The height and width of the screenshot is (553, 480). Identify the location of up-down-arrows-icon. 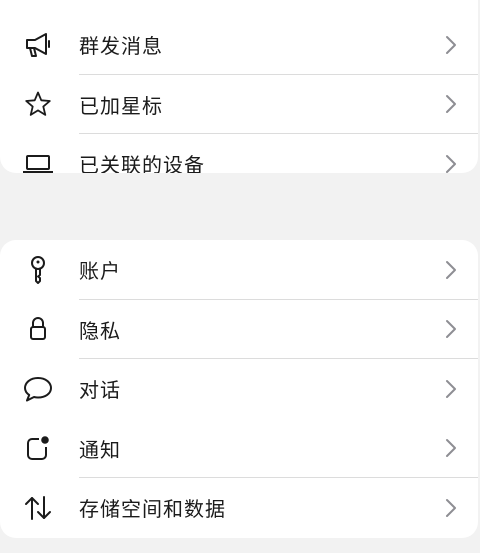
(38, 508).